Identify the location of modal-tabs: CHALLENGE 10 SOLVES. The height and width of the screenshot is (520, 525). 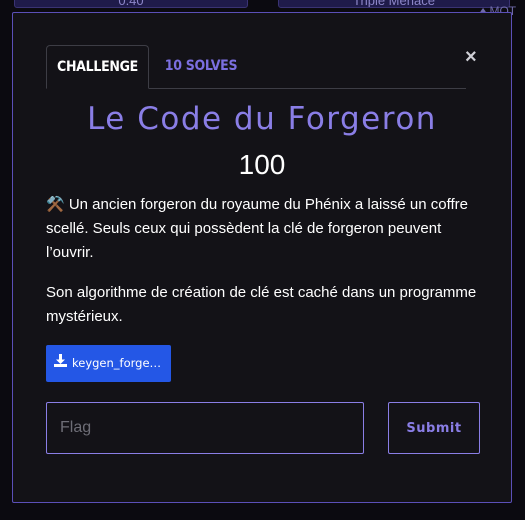
(256, 67).